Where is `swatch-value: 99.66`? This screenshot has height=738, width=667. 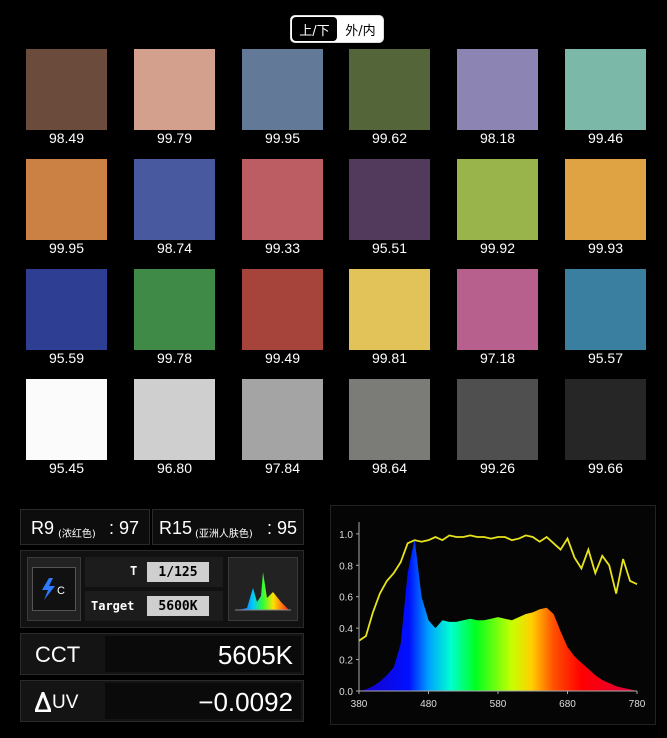
swatch-value: 99.66 is located at coordinates (605, 468).